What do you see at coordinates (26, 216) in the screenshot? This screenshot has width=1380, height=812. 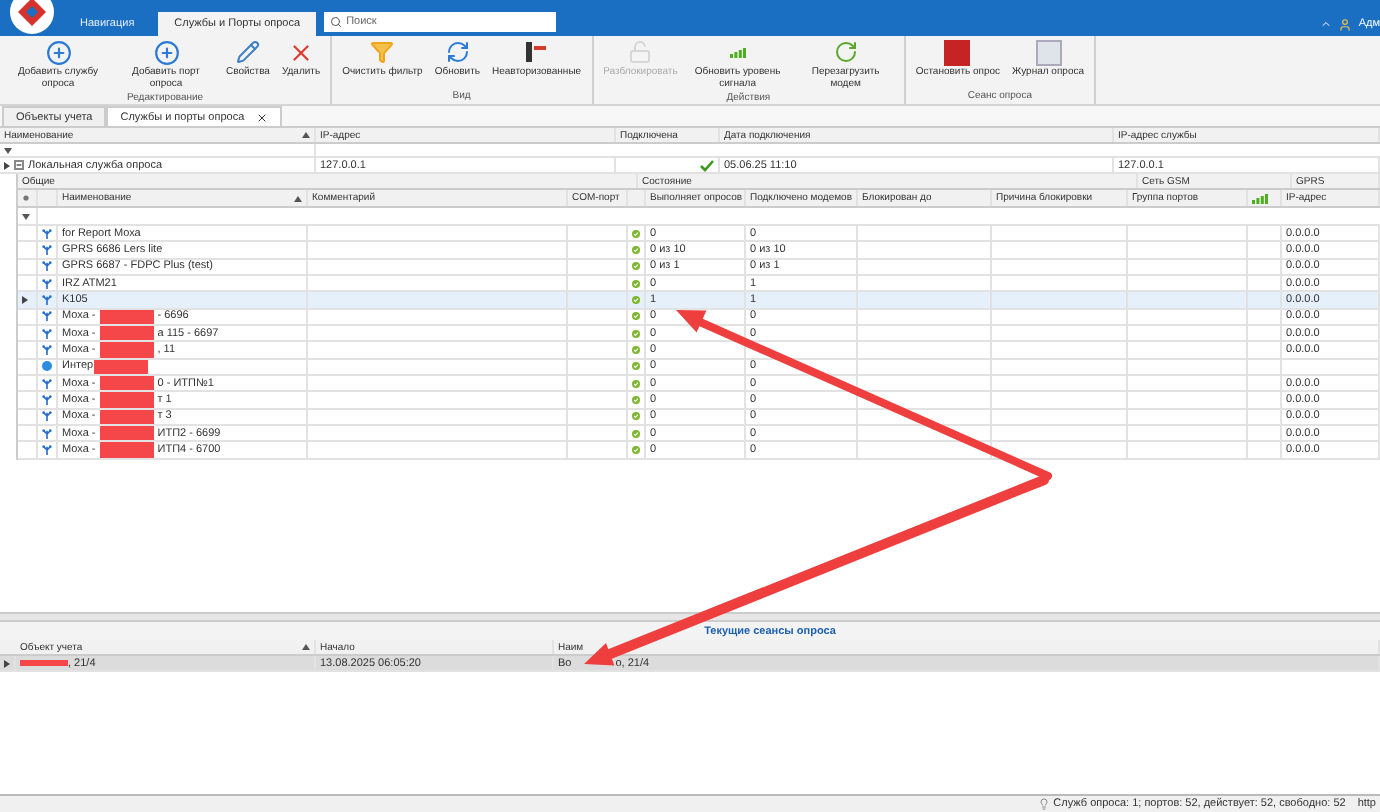 I see `filter-row-icon` at bounding box center [26, 216].